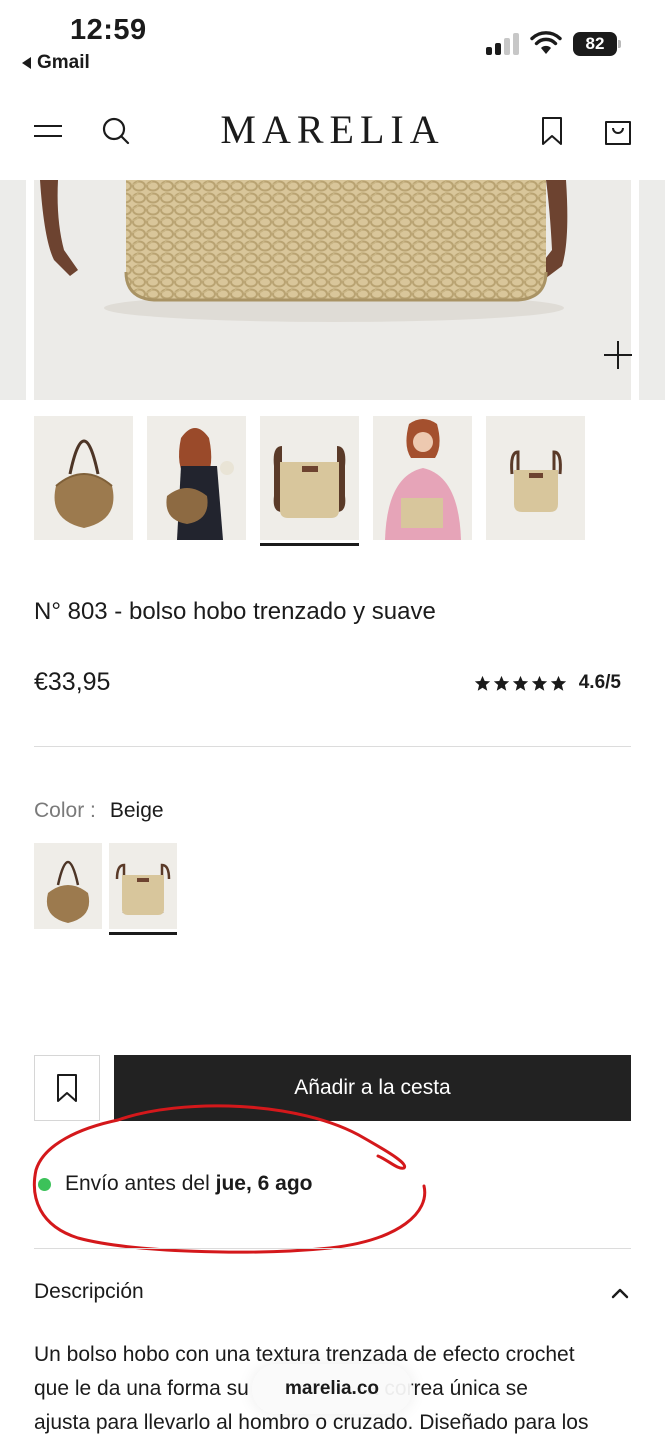 This screenshot has height=1440, width=665. Describe the element at coordinates (89, 1291) in the screenshot. I see `description-title: Descripción` at that location.